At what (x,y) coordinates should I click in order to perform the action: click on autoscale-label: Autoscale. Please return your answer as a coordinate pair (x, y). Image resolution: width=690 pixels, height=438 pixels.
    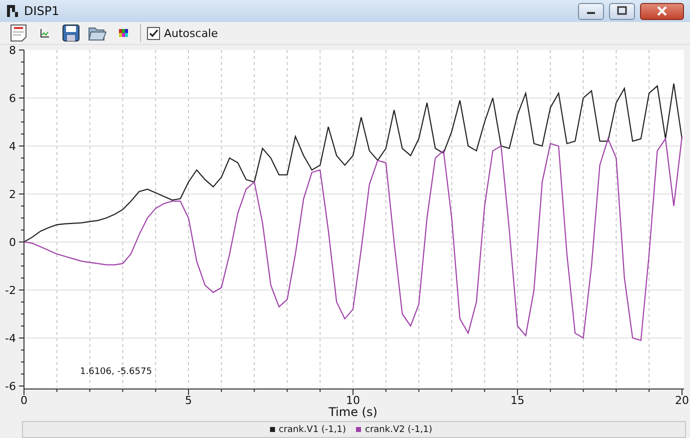
    Looking at the image, I should click on (191, 33).